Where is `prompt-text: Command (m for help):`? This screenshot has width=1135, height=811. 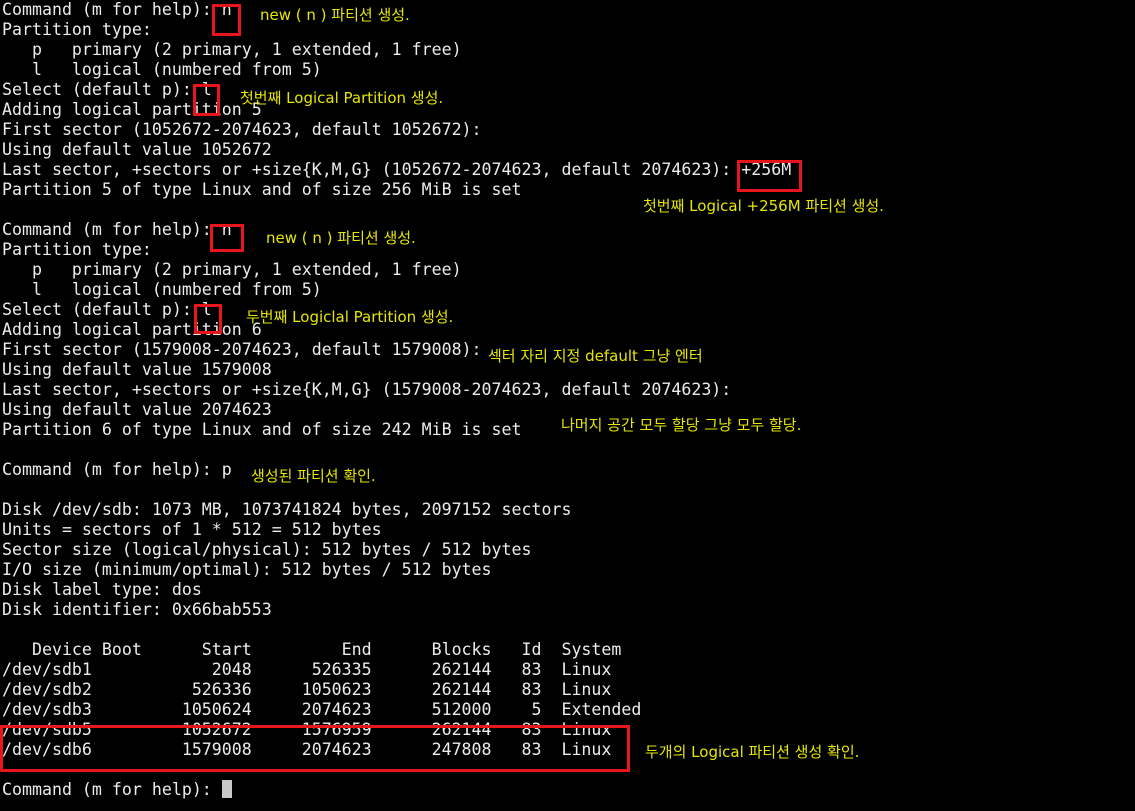
prompt-text: Command (m for help): is located at coordinates (112, 789).